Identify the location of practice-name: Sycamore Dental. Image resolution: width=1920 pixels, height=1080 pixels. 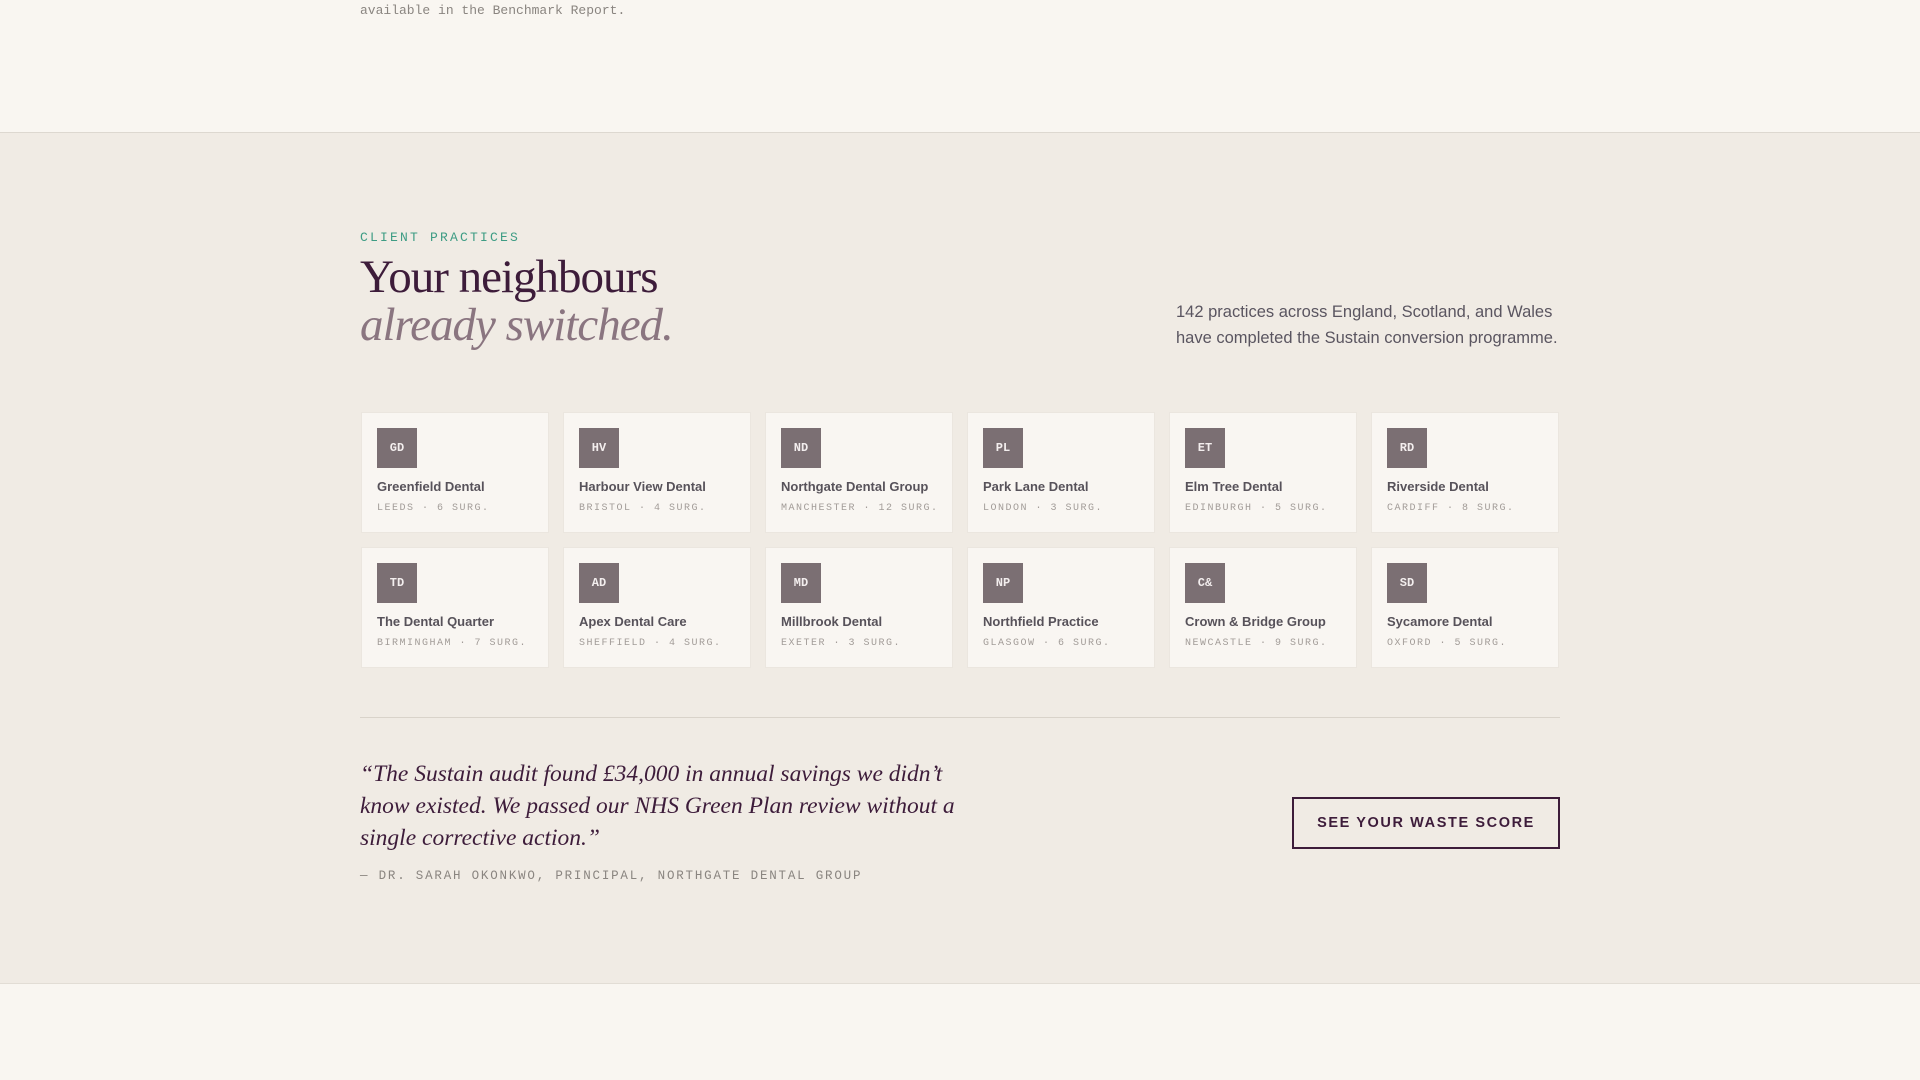
(1440, 621).